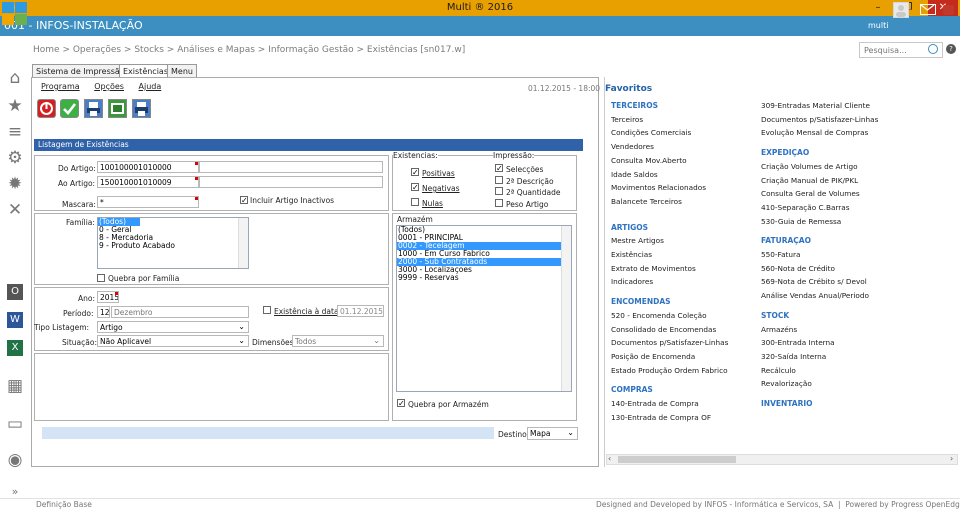 Image resolution: width=960 pixels, height=511 pixels. I want to click on favorites-link: 410-Separação C.Barras, so click(805, 207).